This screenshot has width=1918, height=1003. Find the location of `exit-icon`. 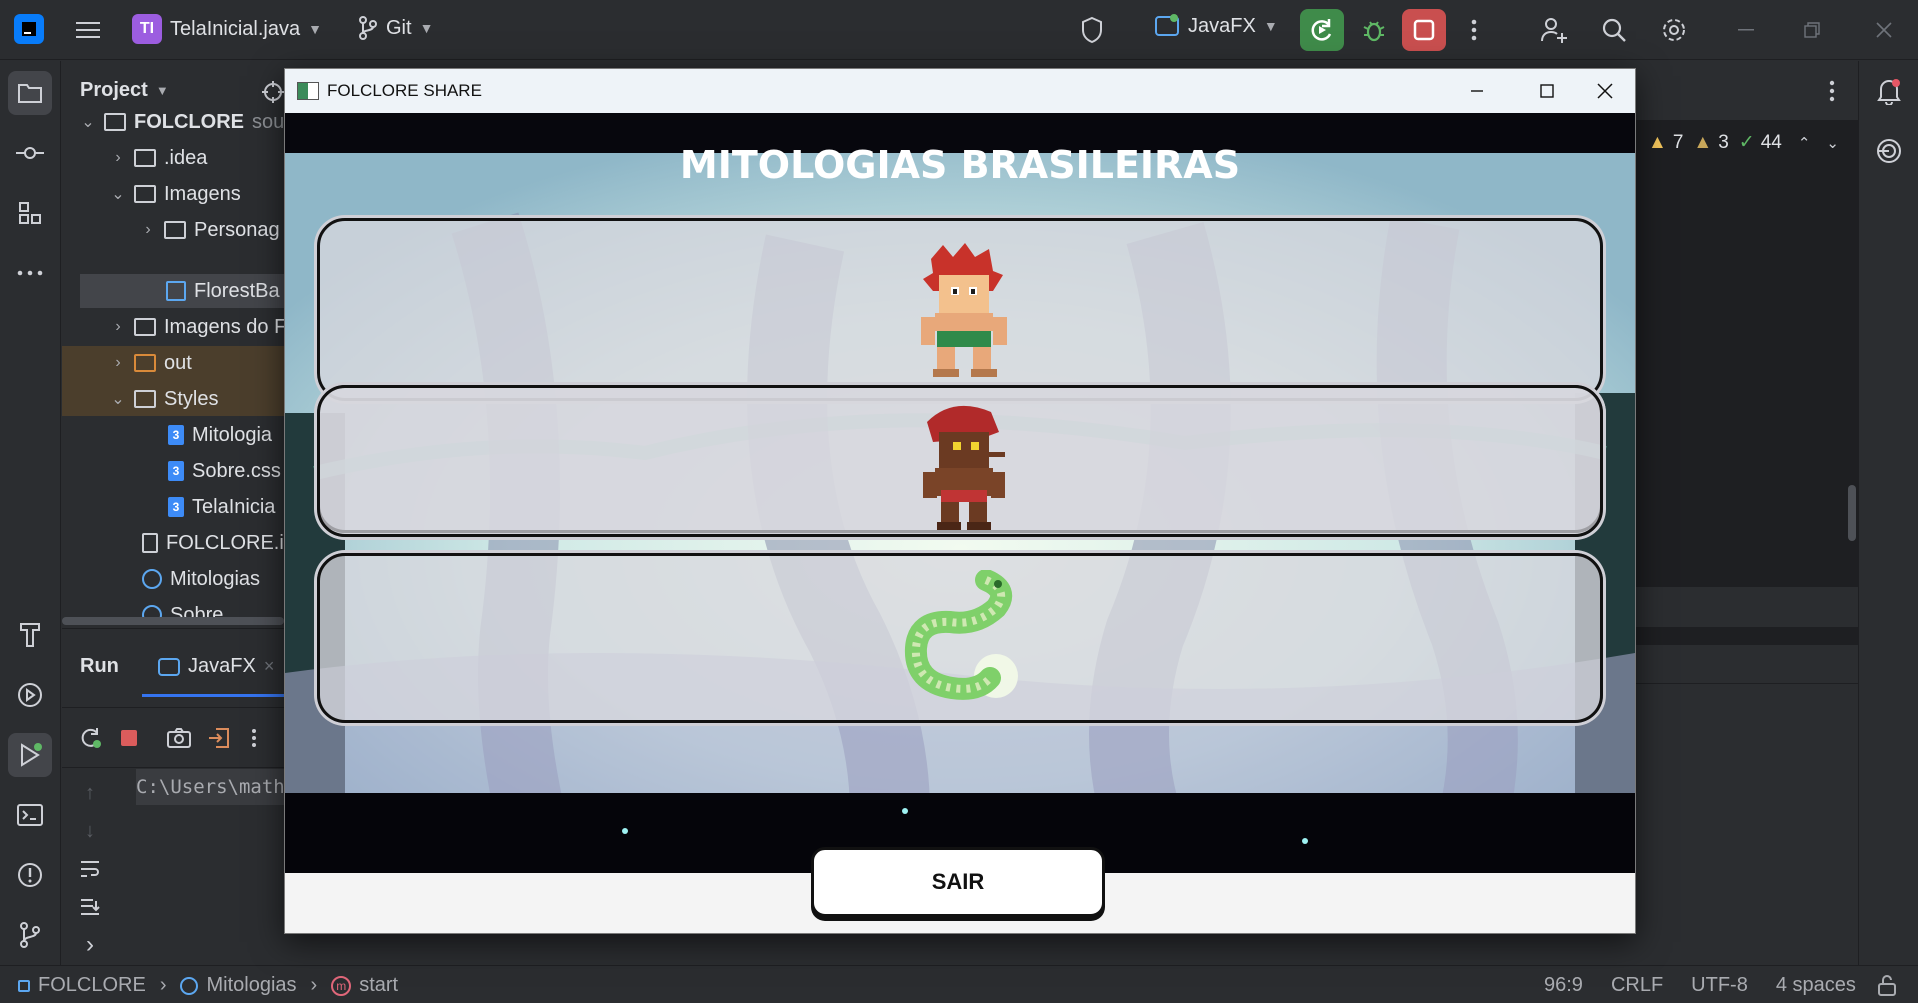

exit-icon is located at coordinates (219, 738).